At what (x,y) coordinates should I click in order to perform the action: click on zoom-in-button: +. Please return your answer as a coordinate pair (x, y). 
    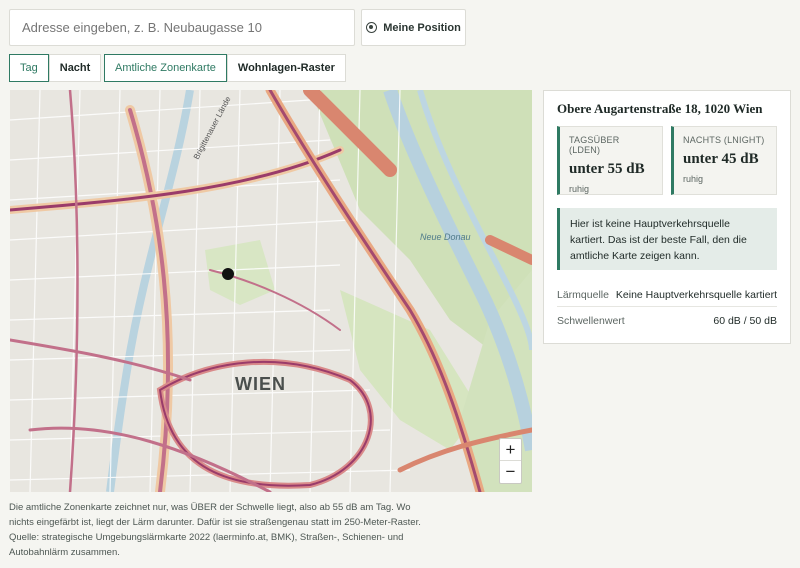
    Looking at the image, I should click on (510, 450).